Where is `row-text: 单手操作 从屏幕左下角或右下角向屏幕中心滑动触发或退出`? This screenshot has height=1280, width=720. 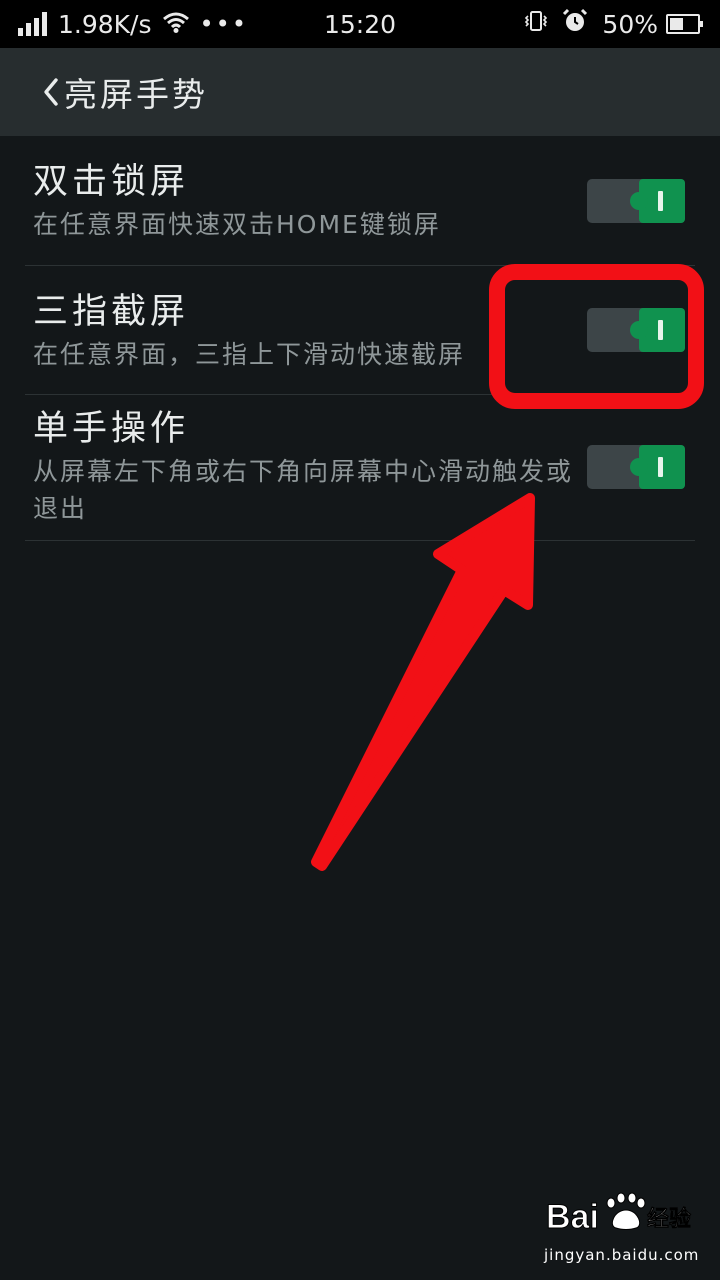
row-text: 单手操作 从屏幕左下角或右下角向屏幕中心滑动触发或退出 is located at coordinates (301, 461).